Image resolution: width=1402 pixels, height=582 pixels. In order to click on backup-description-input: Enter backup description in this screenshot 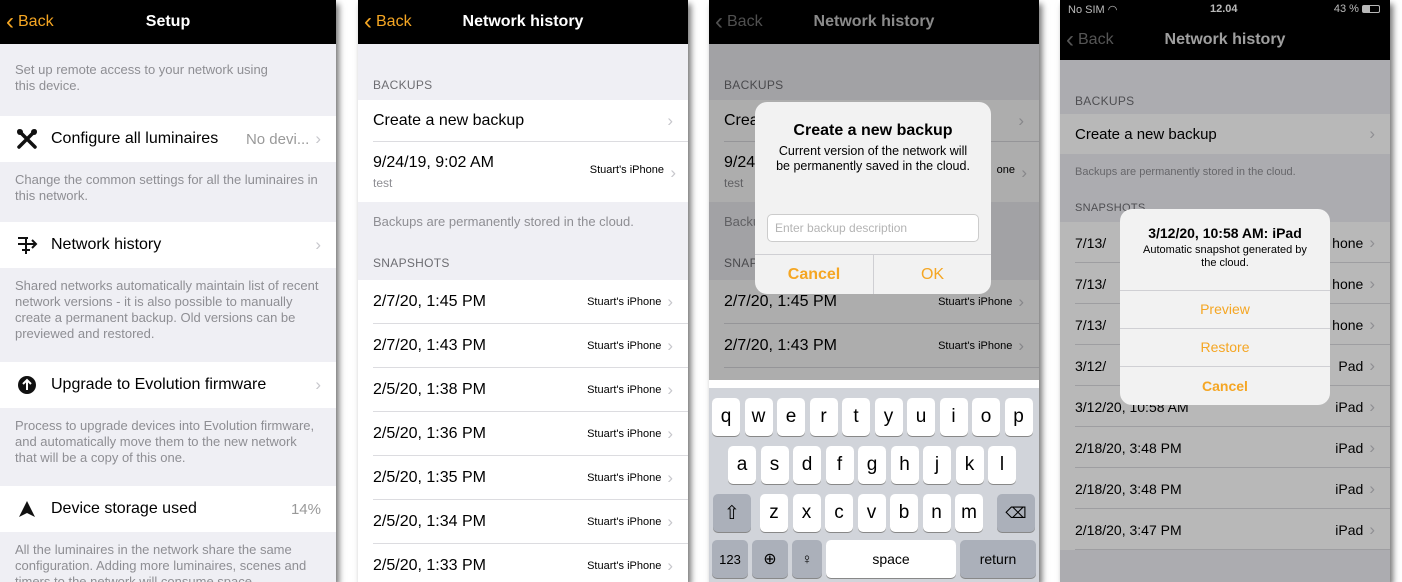, I will do `click(873, 228)`.